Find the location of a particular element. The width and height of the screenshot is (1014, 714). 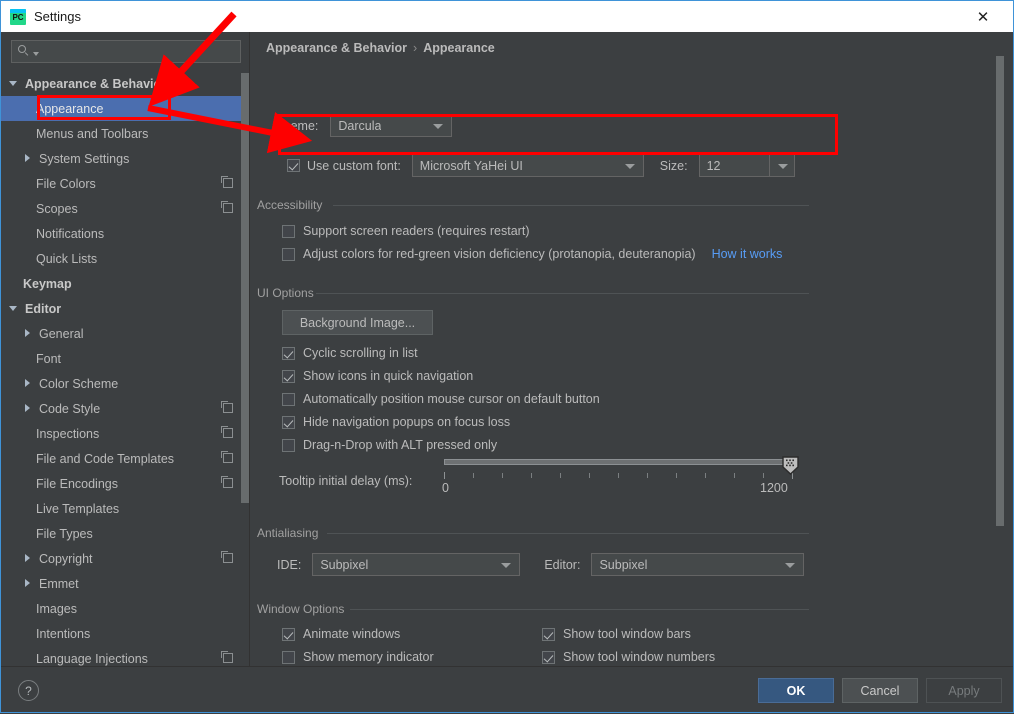

show-tool-window-numbers-row: Show tool window numbers is located at coordinates (628, 657).